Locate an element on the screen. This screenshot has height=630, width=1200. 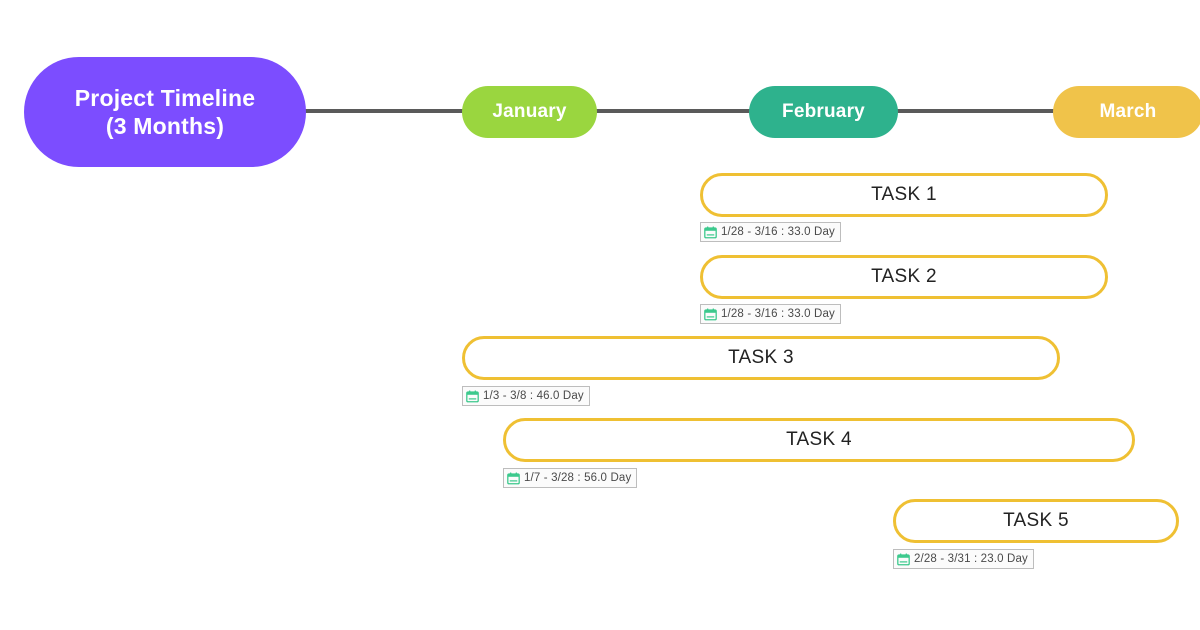
month-pill-january: January is located at coordinates (529, 112).